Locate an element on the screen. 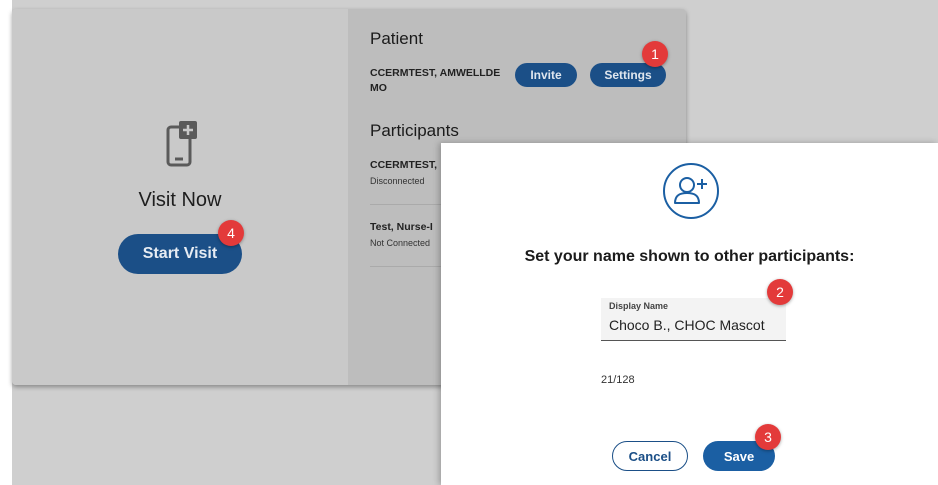 Image resolution: width=938 pixels, height=485 pixels. participant-status: Disconnected is located at coordinates (397, 181).